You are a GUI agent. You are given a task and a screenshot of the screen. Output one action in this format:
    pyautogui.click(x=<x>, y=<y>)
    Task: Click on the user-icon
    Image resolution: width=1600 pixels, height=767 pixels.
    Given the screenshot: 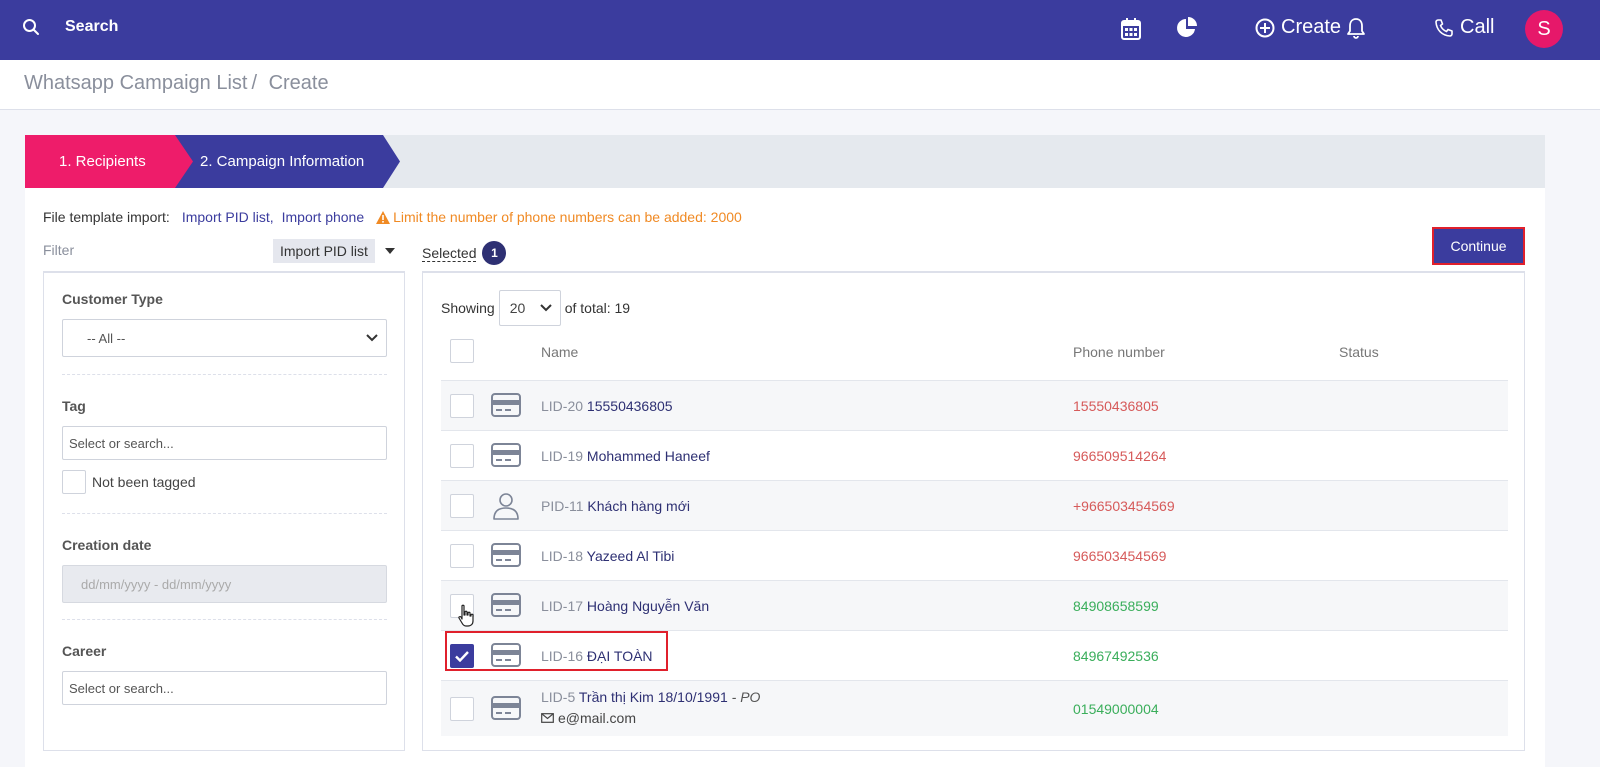 What is the action you would take?
    pyautogui.click(x=506, y=508)
    